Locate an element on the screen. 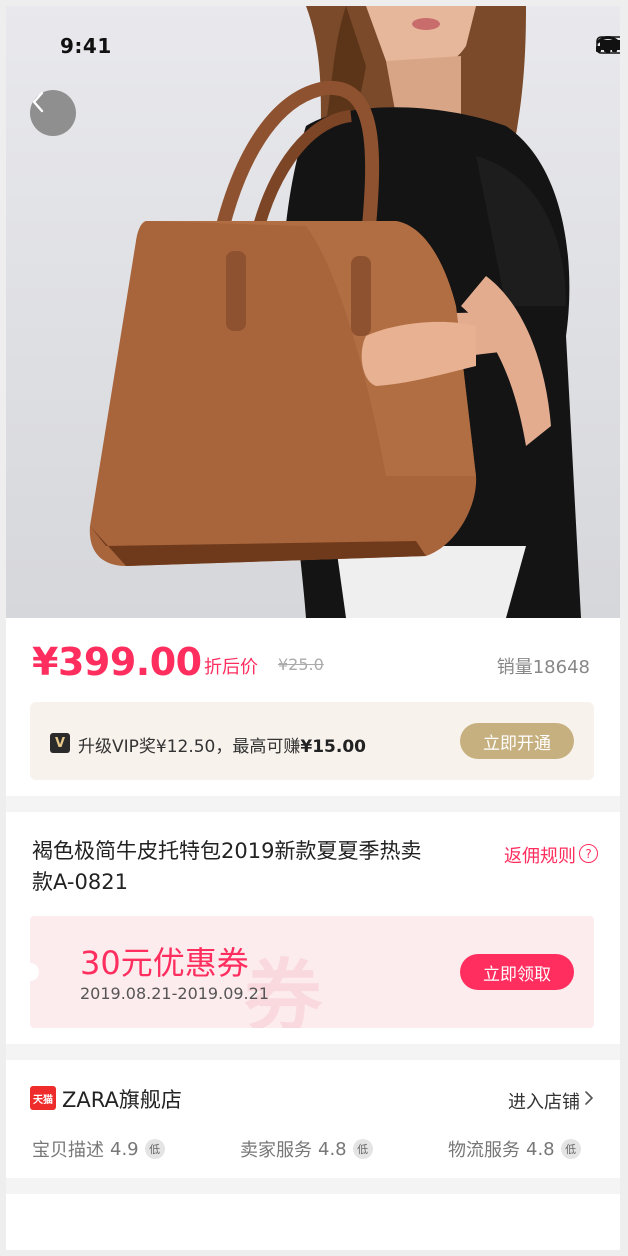  rating-logistics: 物流服务 4.8 低 is located at coordinates (514, 1149).